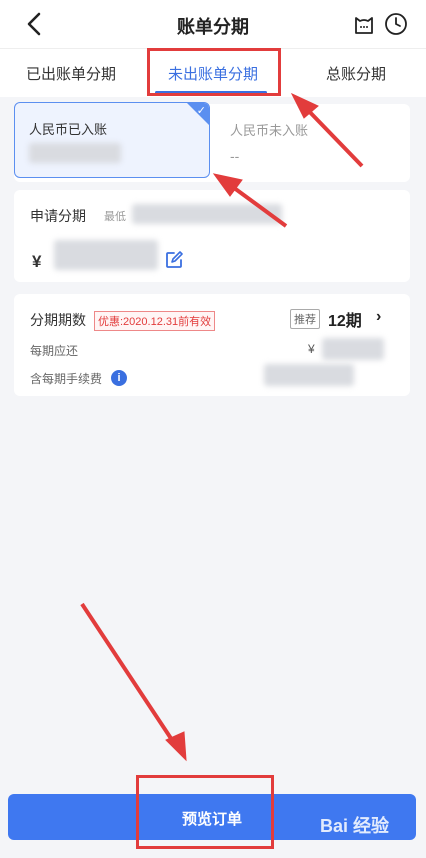 This screenshot has height=858, width=426. Describe the element at coordinates (305, 319) in the screenshot. I see `recommend-tag: 推荐` at that location.